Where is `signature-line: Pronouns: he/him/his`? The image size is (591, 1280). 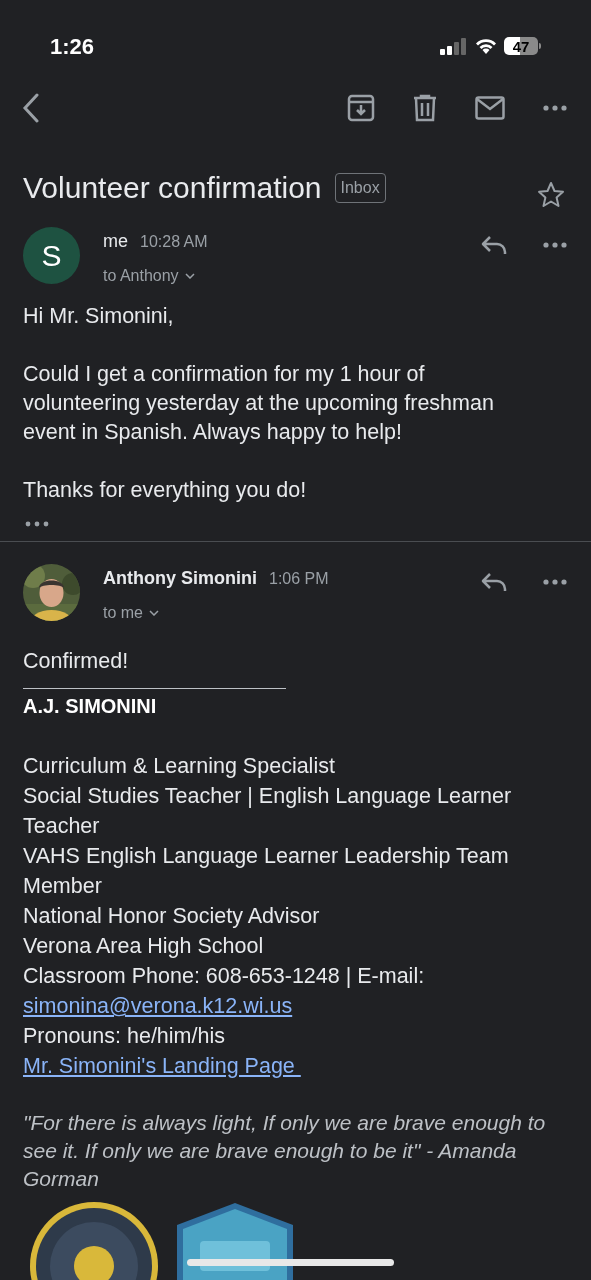
signature-line: Pronouns: he/him/his is located at coordinates (124, 1036).